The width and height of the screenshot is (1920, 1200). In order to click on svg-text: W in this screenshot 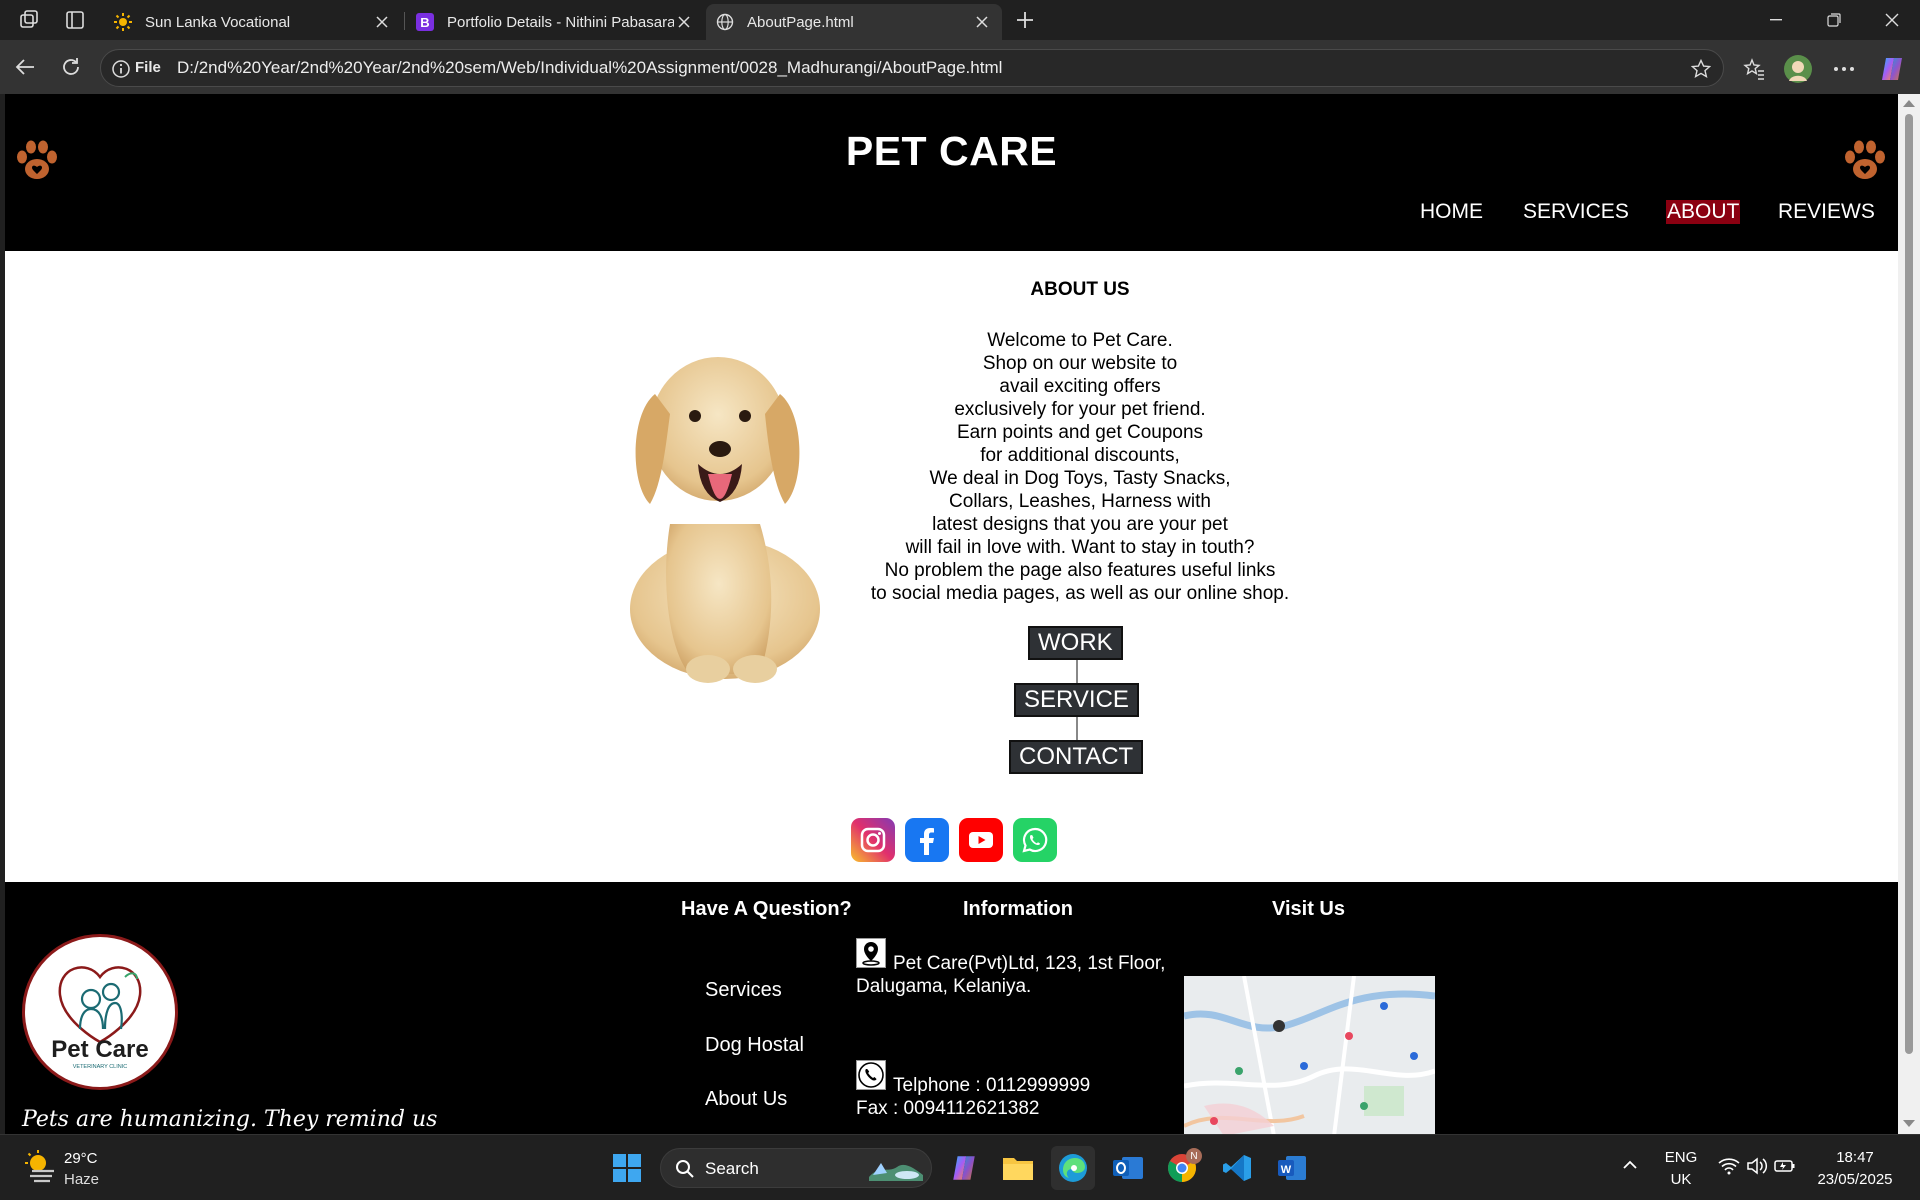, I will do `click(1286, 1170)`.